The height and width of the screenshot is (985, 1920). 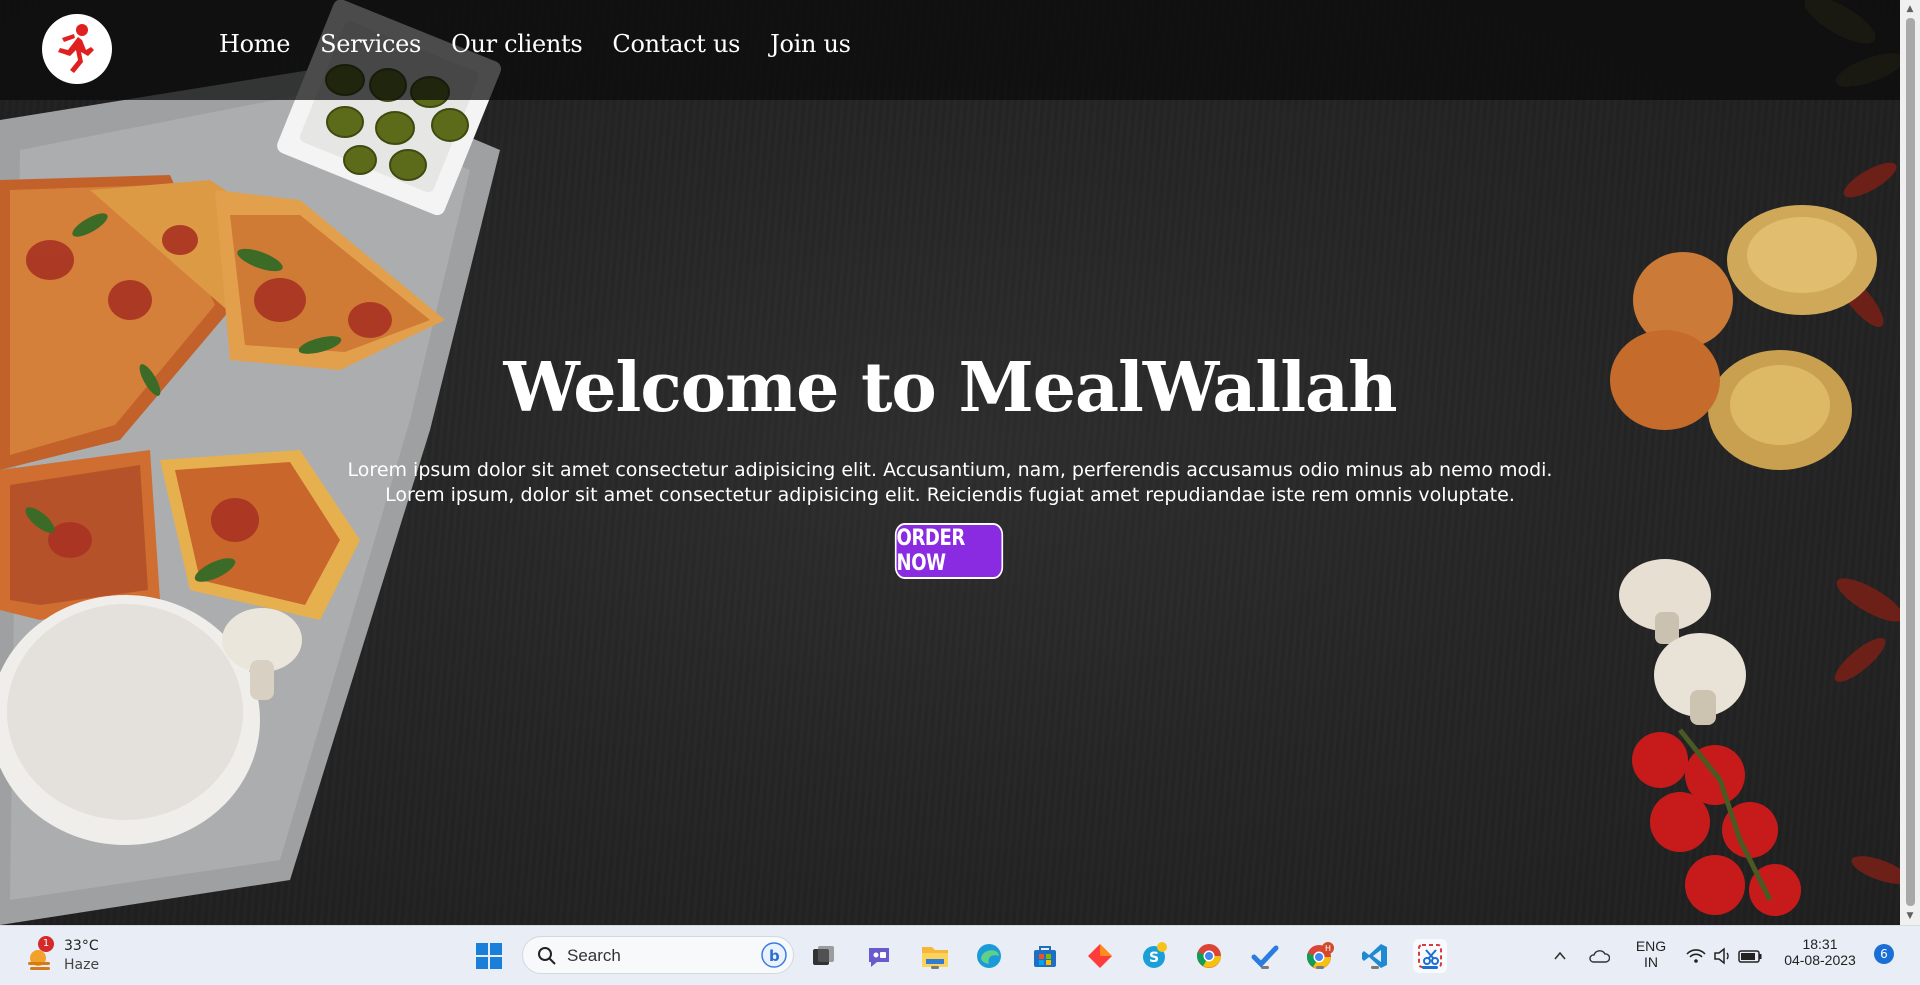 What do you see at coordinates (1430, 967) in the screenshot?
I see `active-indicator` at bounding box center [1430, 967].